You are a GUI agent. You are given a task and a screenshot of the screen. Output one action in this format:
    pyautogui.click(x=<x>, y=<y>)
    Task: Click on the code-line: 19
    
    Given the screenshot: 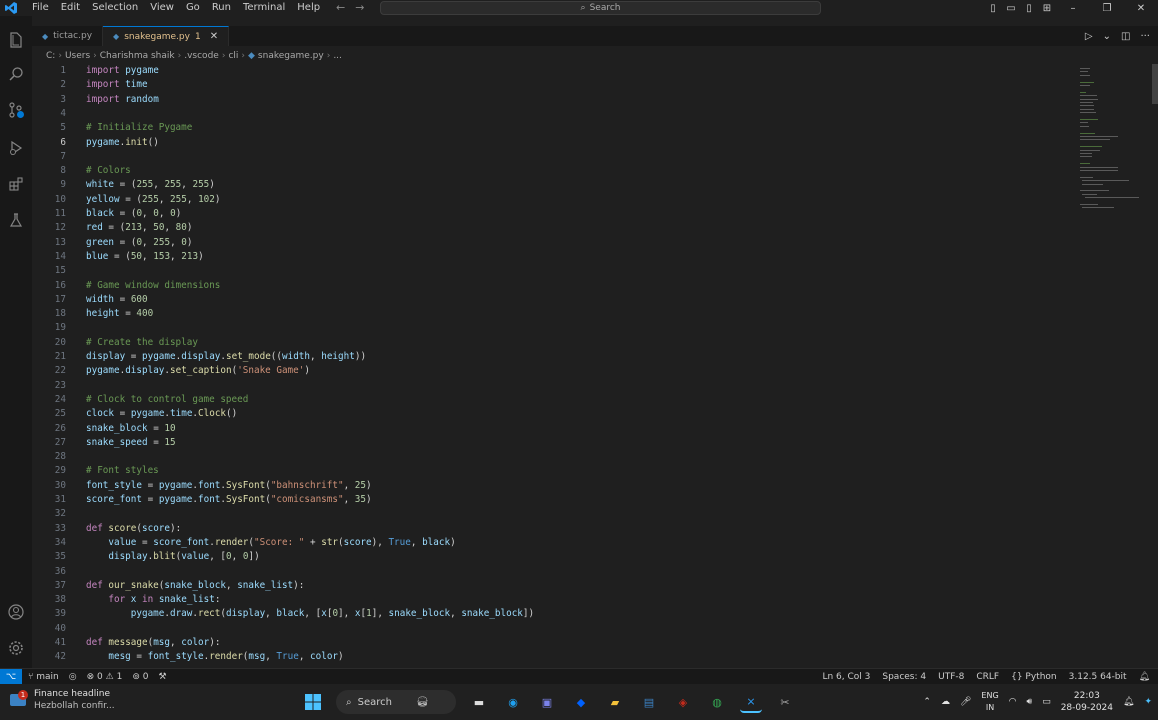 What is the action you would take?
    pyautogui.click(x=554, y=328)
    